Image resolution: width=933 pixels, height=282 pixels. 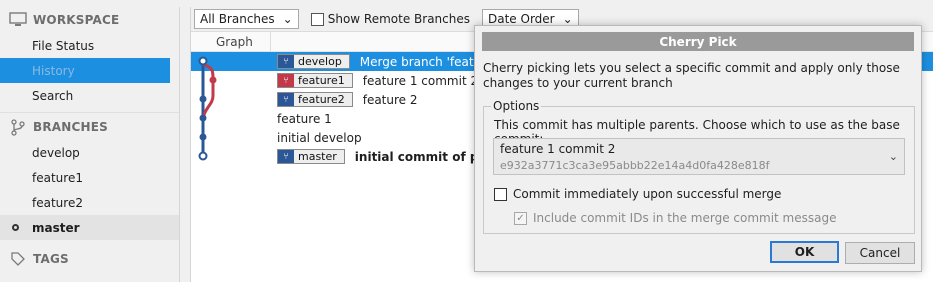 What do you see at coordinates (398, 19) in the screenshot?
I see `show-remote-label: Show Remote Branches` at bounding box center [398, 19].